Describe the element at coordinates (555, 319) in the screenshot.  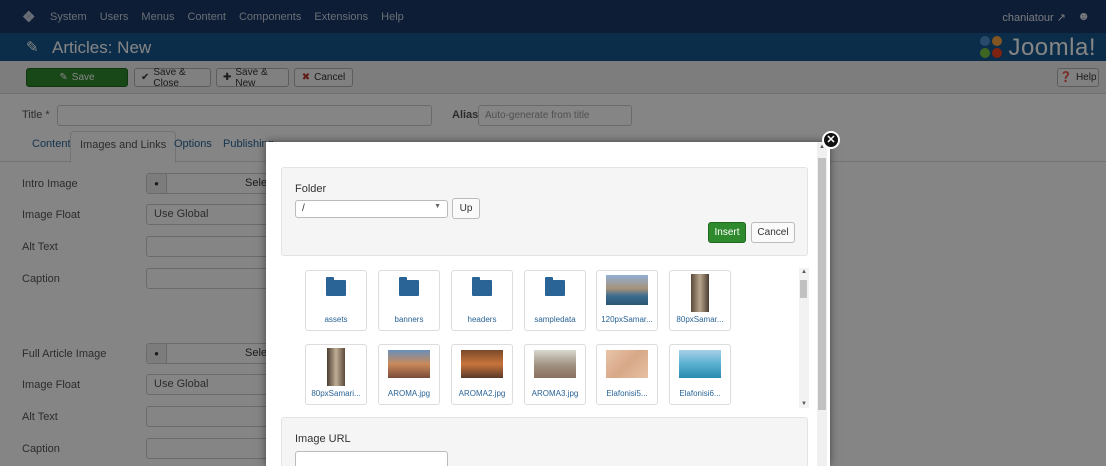
I see `tile-name: sampledata` at that location.